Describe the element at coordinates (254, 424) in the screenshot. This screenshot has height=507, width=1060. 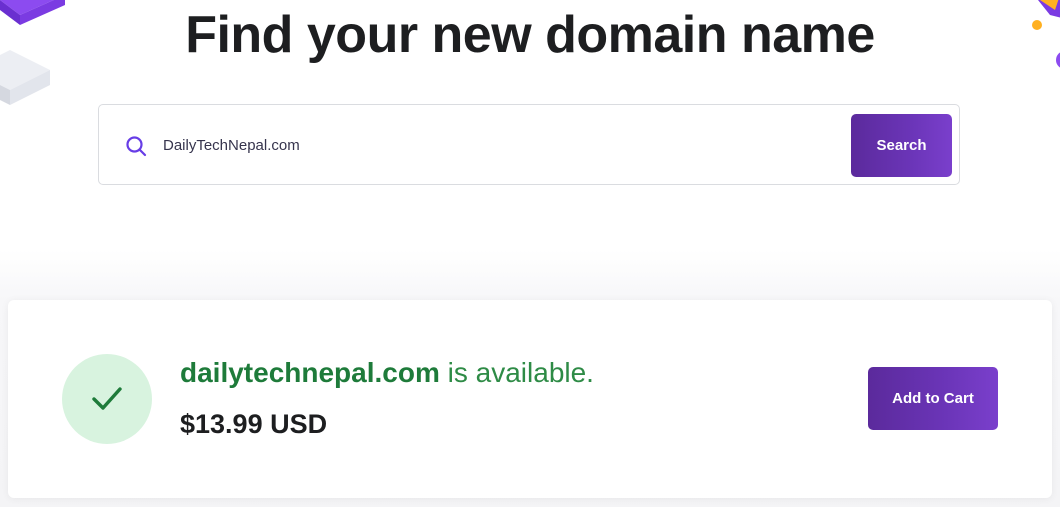
I see `domain-price: $13.99 USD` at that location.